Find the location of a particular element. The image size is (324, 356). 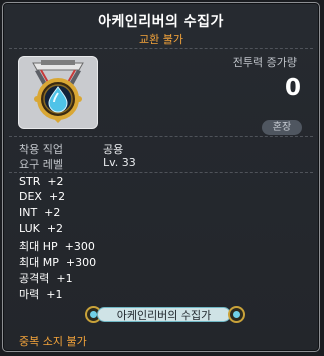

combat-power-value: 0 is located at coordinates (292, 88).